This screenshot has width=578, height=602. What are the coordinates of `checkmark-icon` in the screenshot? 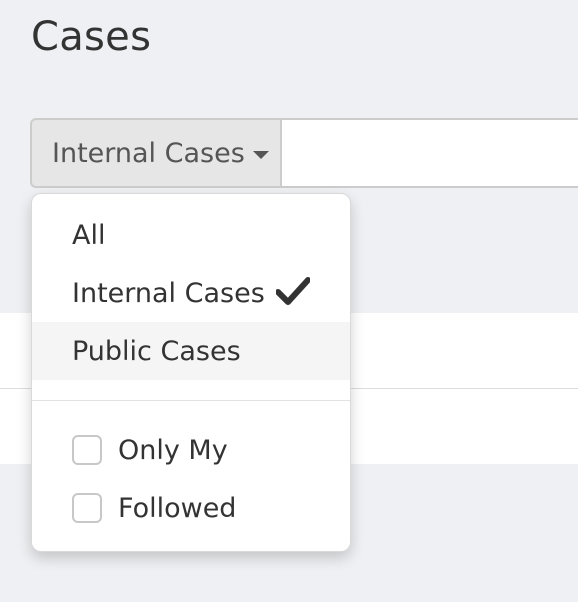 It's located at (293, 291).